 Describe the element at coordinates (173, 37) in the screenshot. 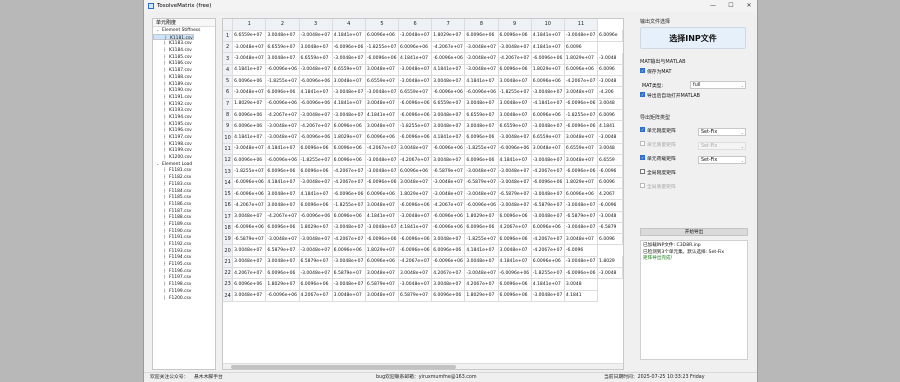

I see `tree-item-stiffness-file: ├ K1181.csv` at that location.